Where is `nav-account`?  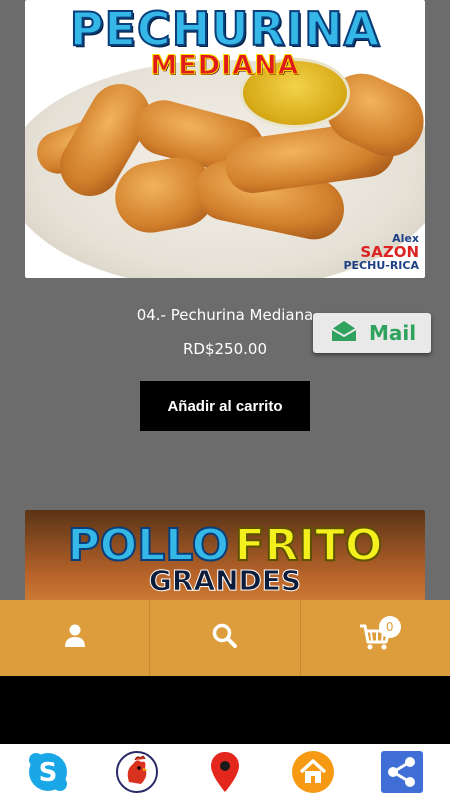
nav-account is located at coordinates (75, 638).